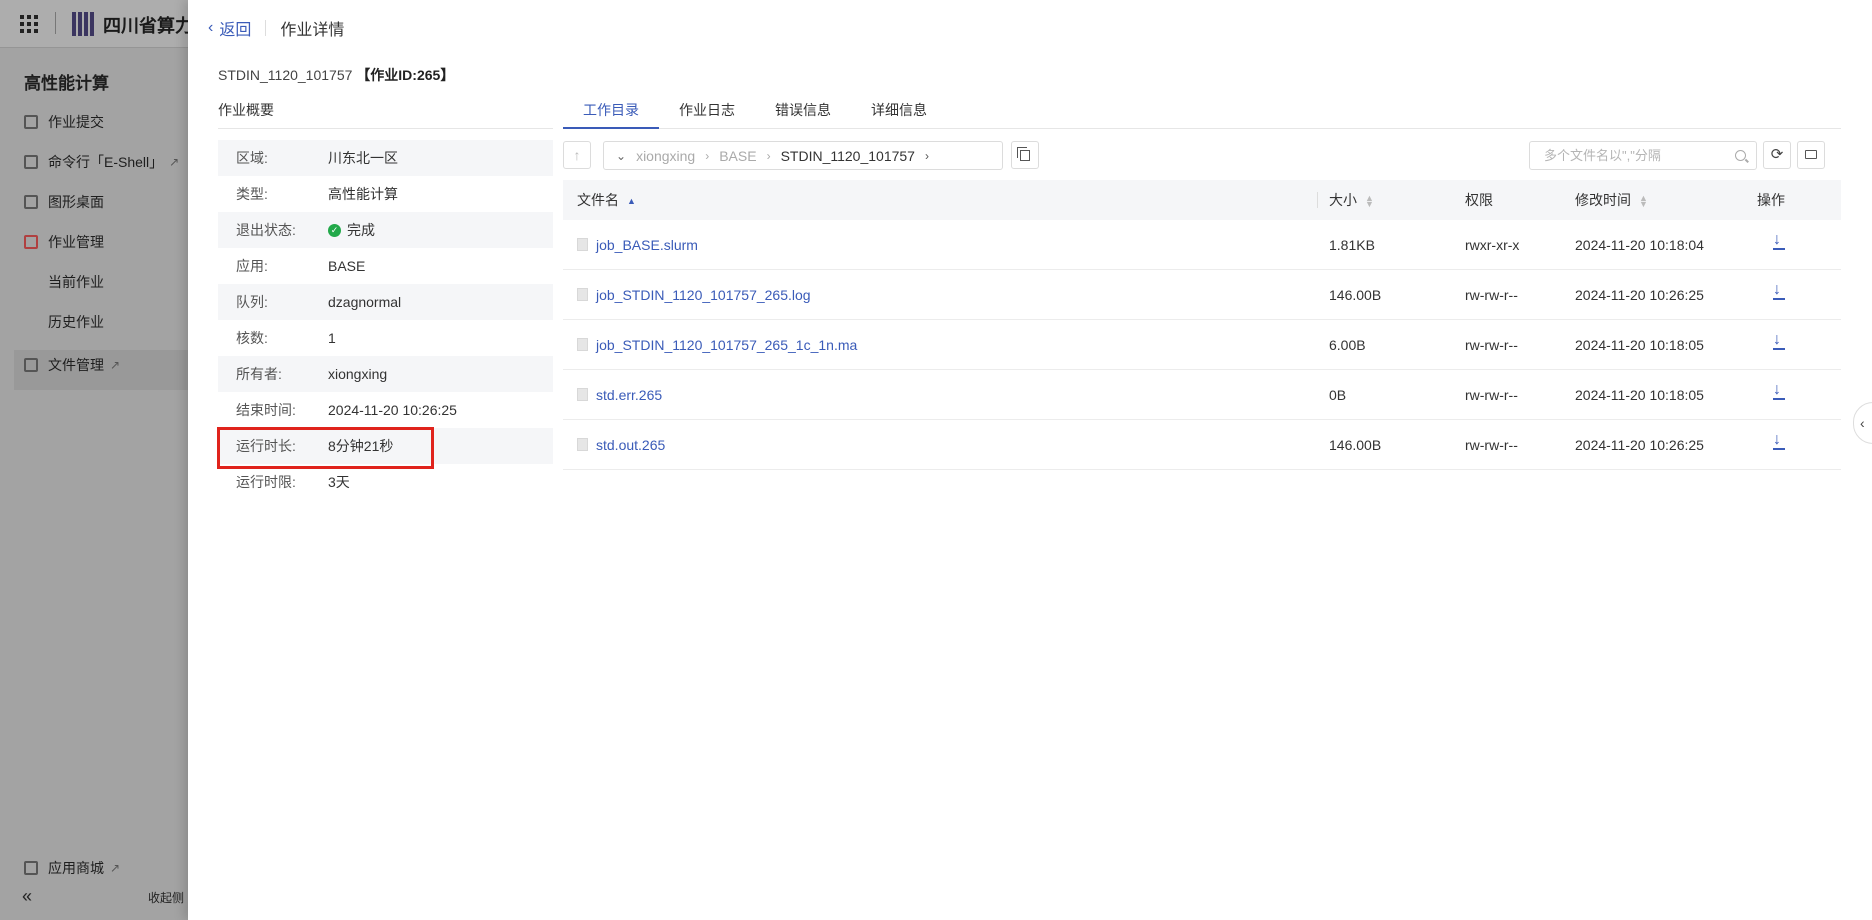  Describe the element at coordinates (405, 75) in the screenshot. I see `job-id: 【作业ID:265】` at that location.